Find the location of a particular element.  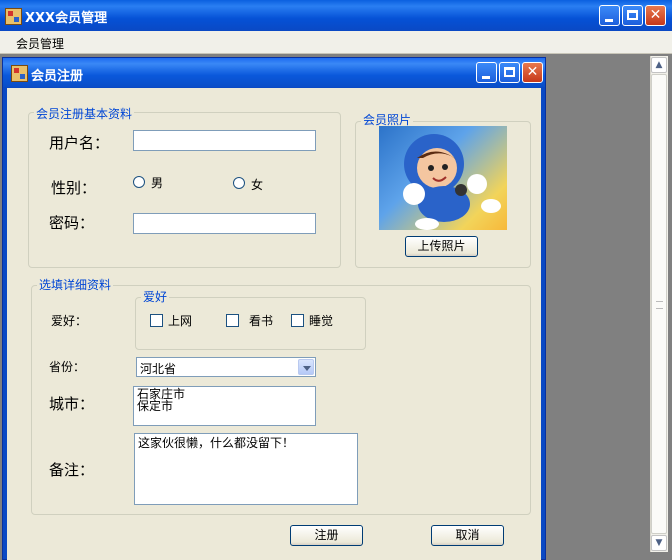

child-maximize-button is located at coordinates (509, 72).